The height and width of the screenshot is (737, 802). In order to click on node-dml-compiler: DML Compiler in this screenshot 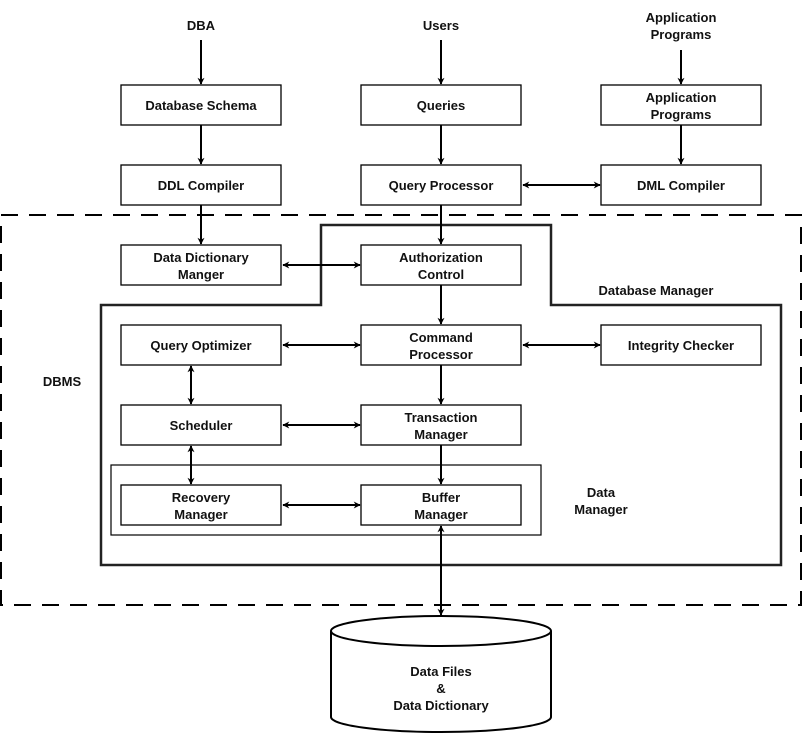, I will do `click(681, 185)`.